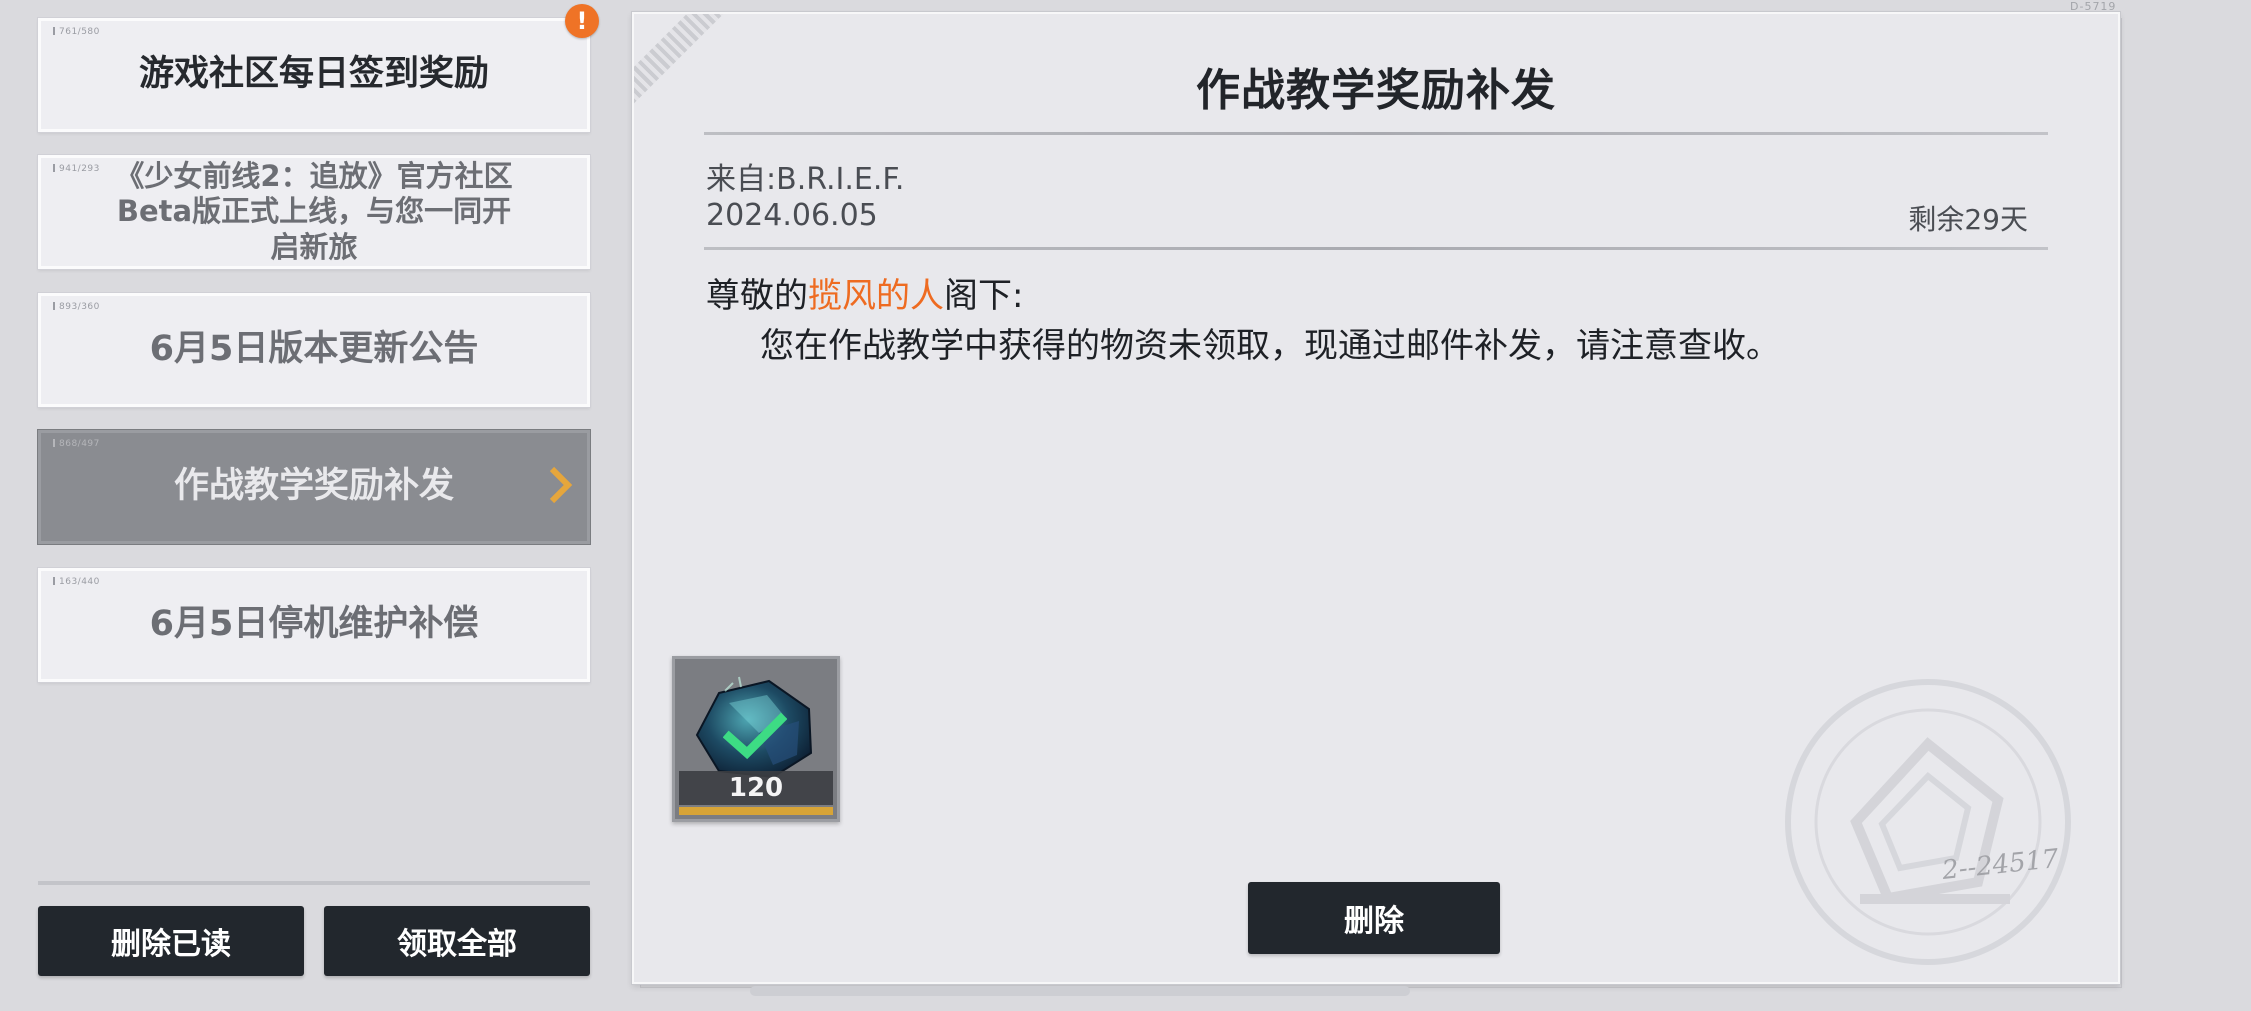 This screenshot has width=2251, height=1011. I want to click on mail-code: 163/440, so click(76, 582).